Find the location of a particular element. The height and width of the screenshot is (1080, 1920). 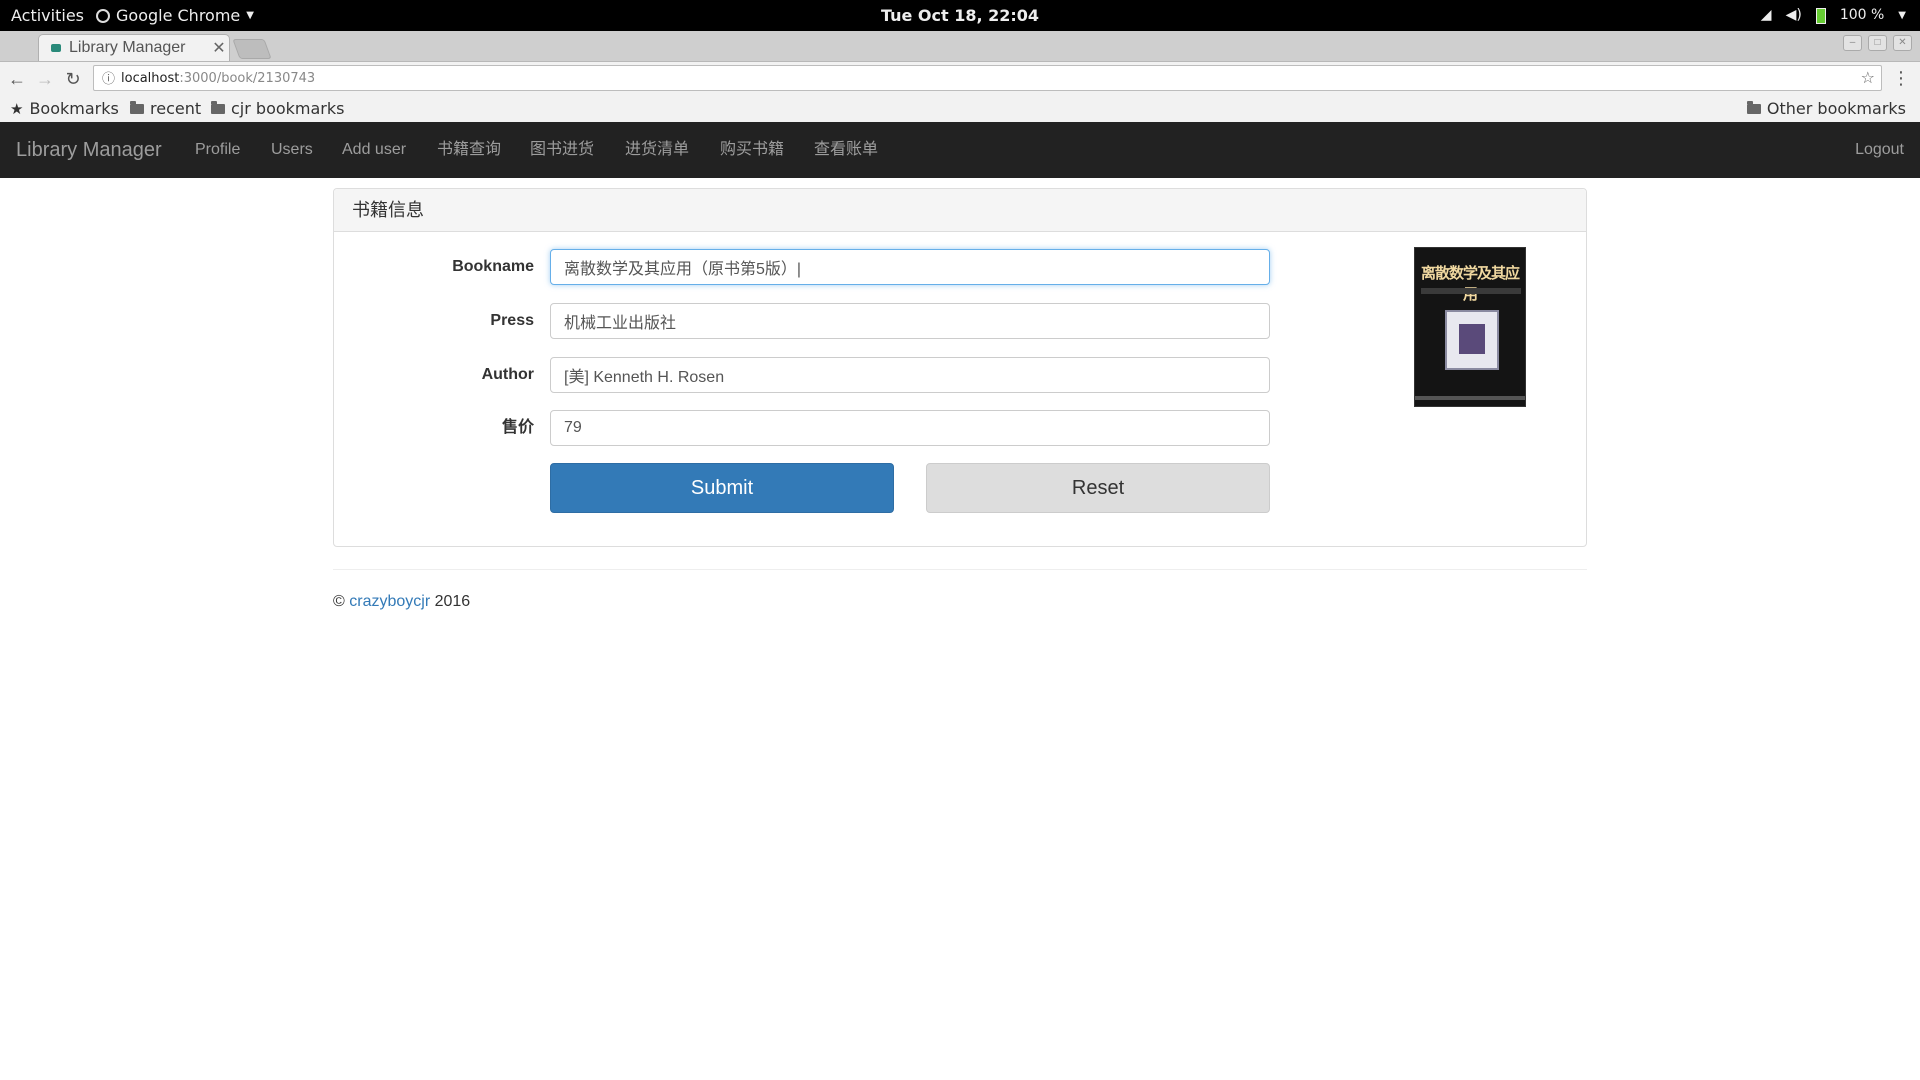

volume-icon: ◀) is located at coordinates (1793, 15).